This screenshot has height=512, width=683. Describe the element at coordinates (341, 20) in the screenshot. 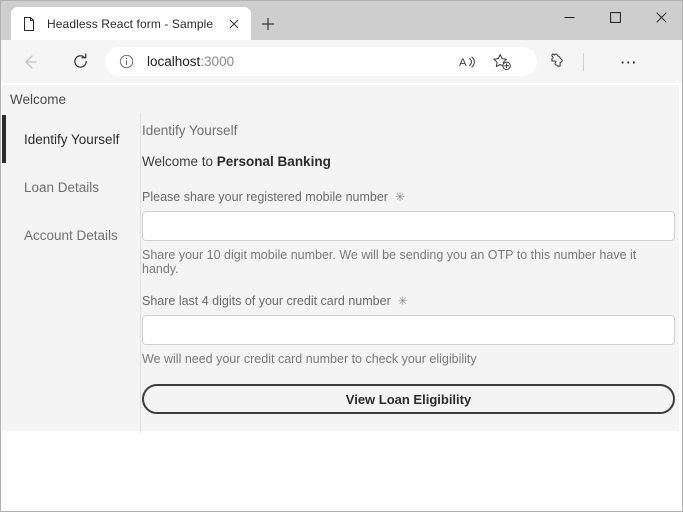

I see `tab-strip: Headless React form - Sample` at that location.